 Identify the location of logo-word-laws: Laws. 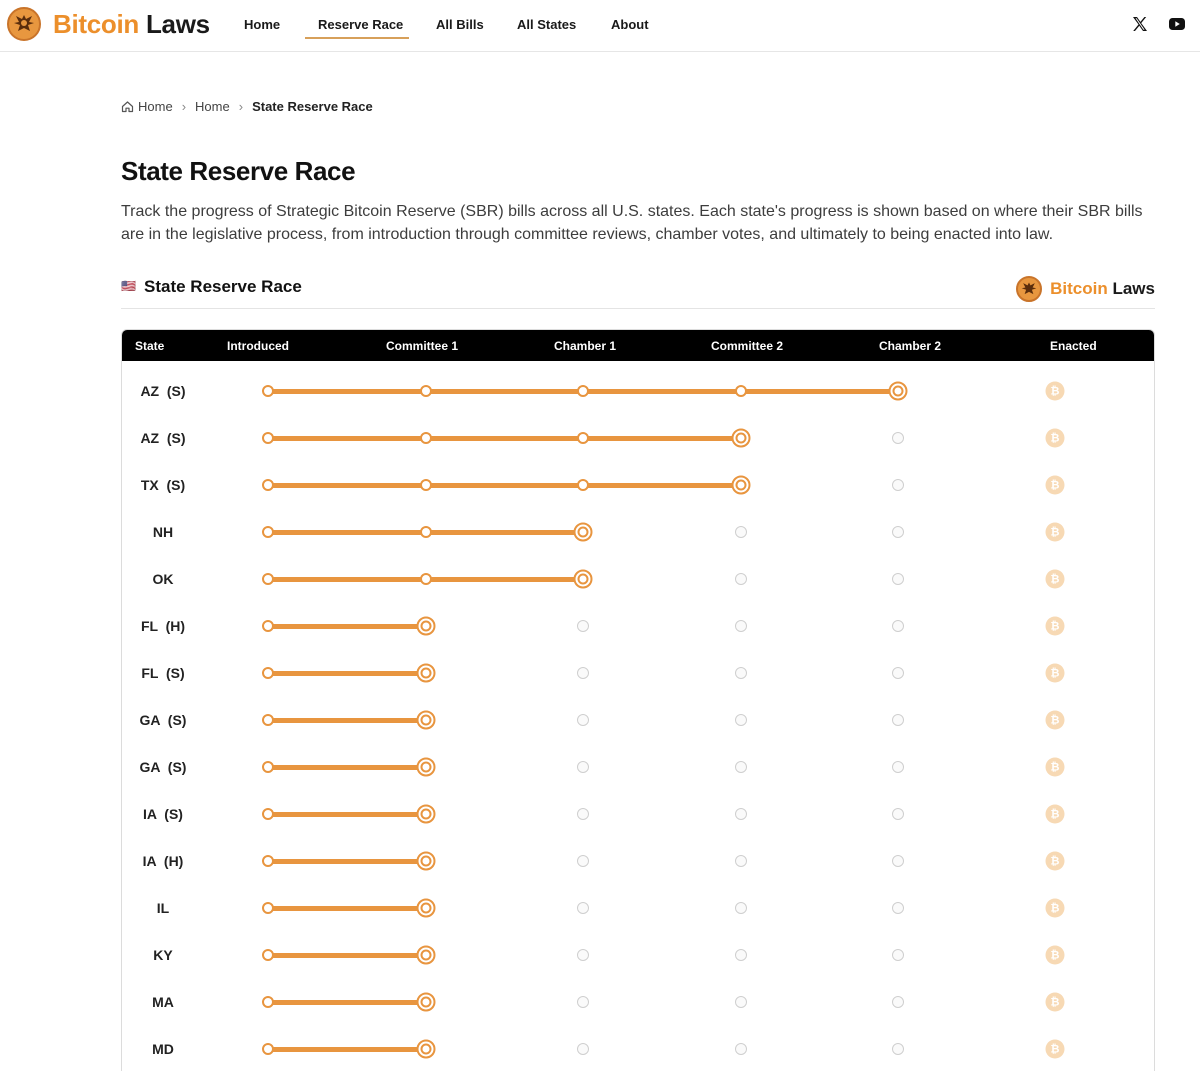
(177, 24).